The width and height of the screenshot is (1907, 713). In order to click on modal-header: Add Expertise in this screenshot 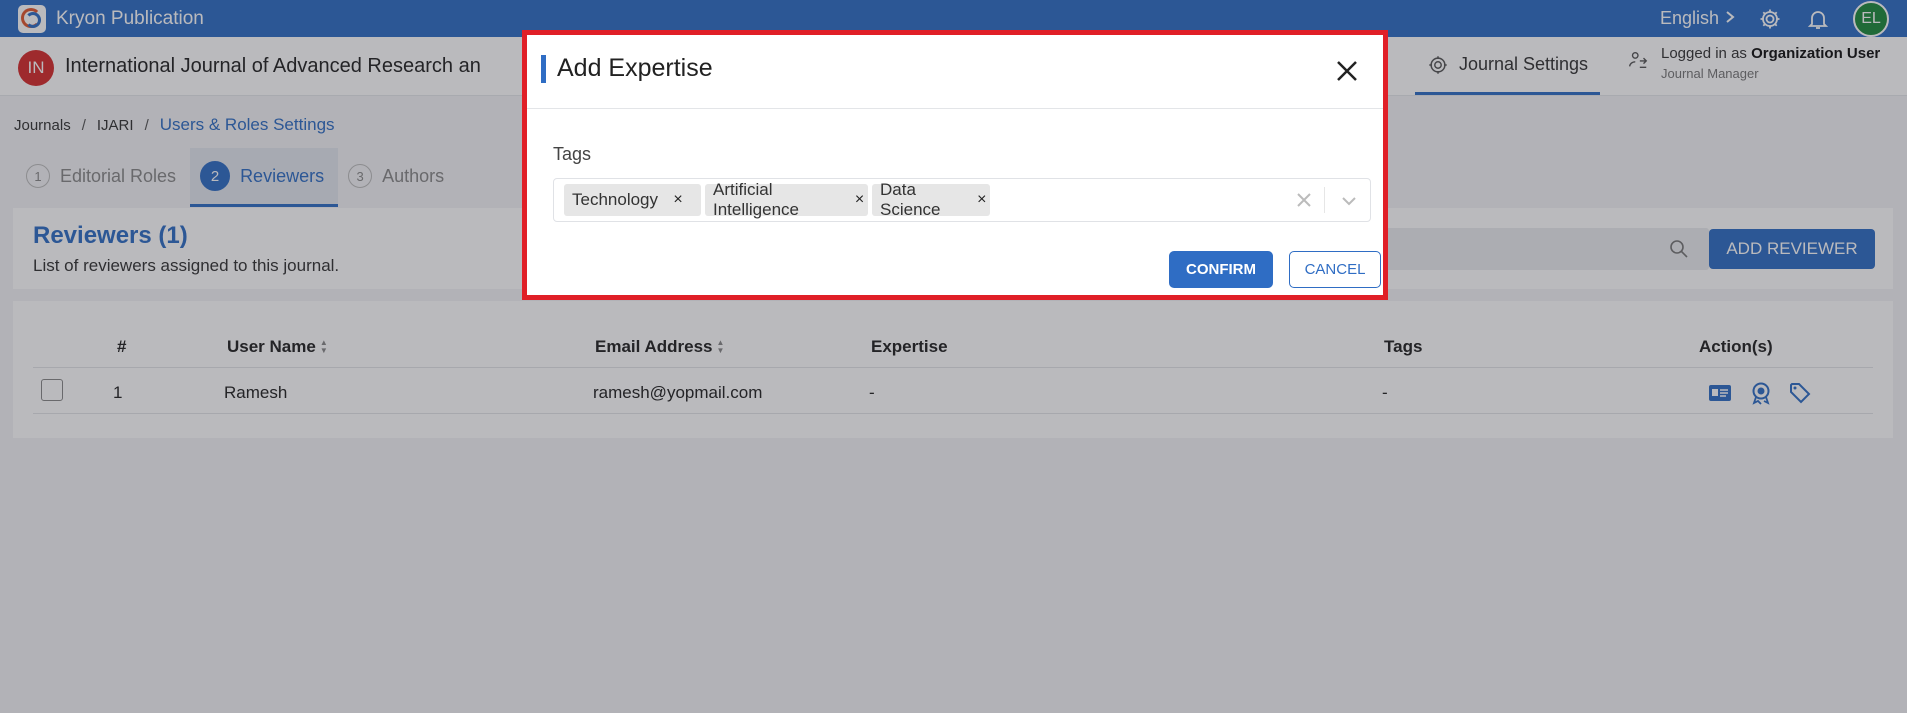, I will do `click(955, 72)`.